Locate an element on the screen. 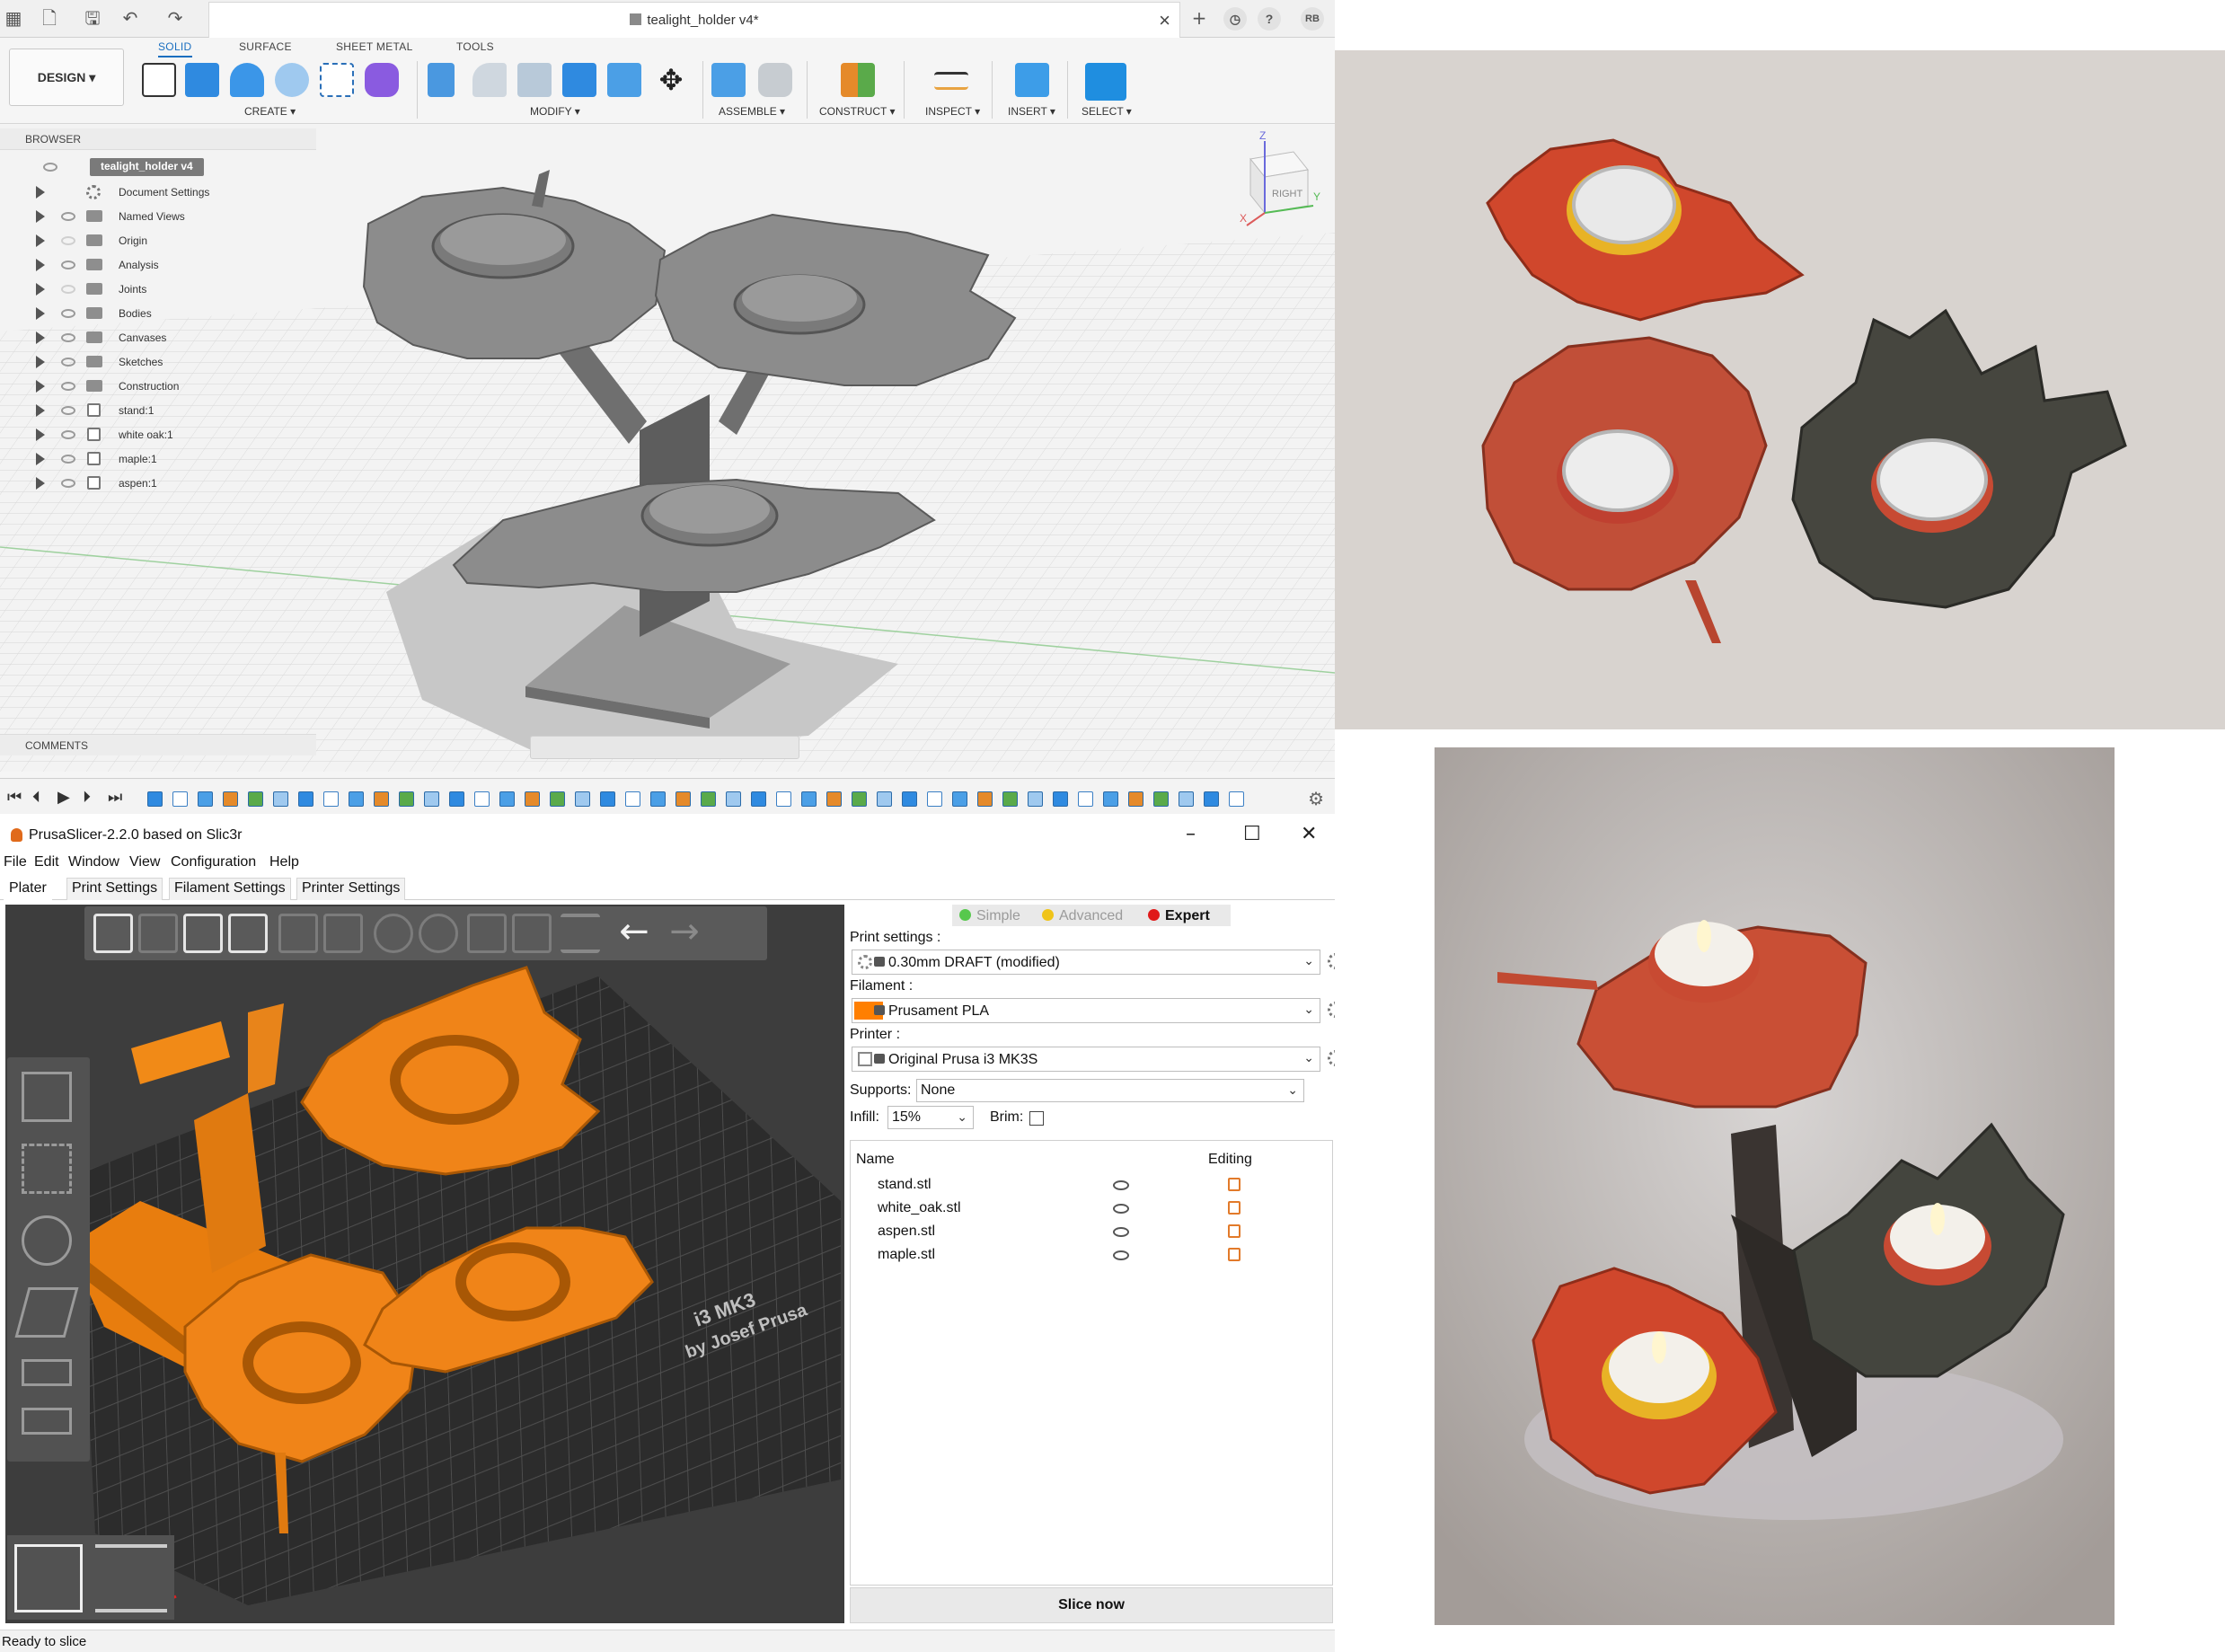 This screenshot has width=2225, height=1652. browser-item: aspen:1 is located at coordinates (158, 483).